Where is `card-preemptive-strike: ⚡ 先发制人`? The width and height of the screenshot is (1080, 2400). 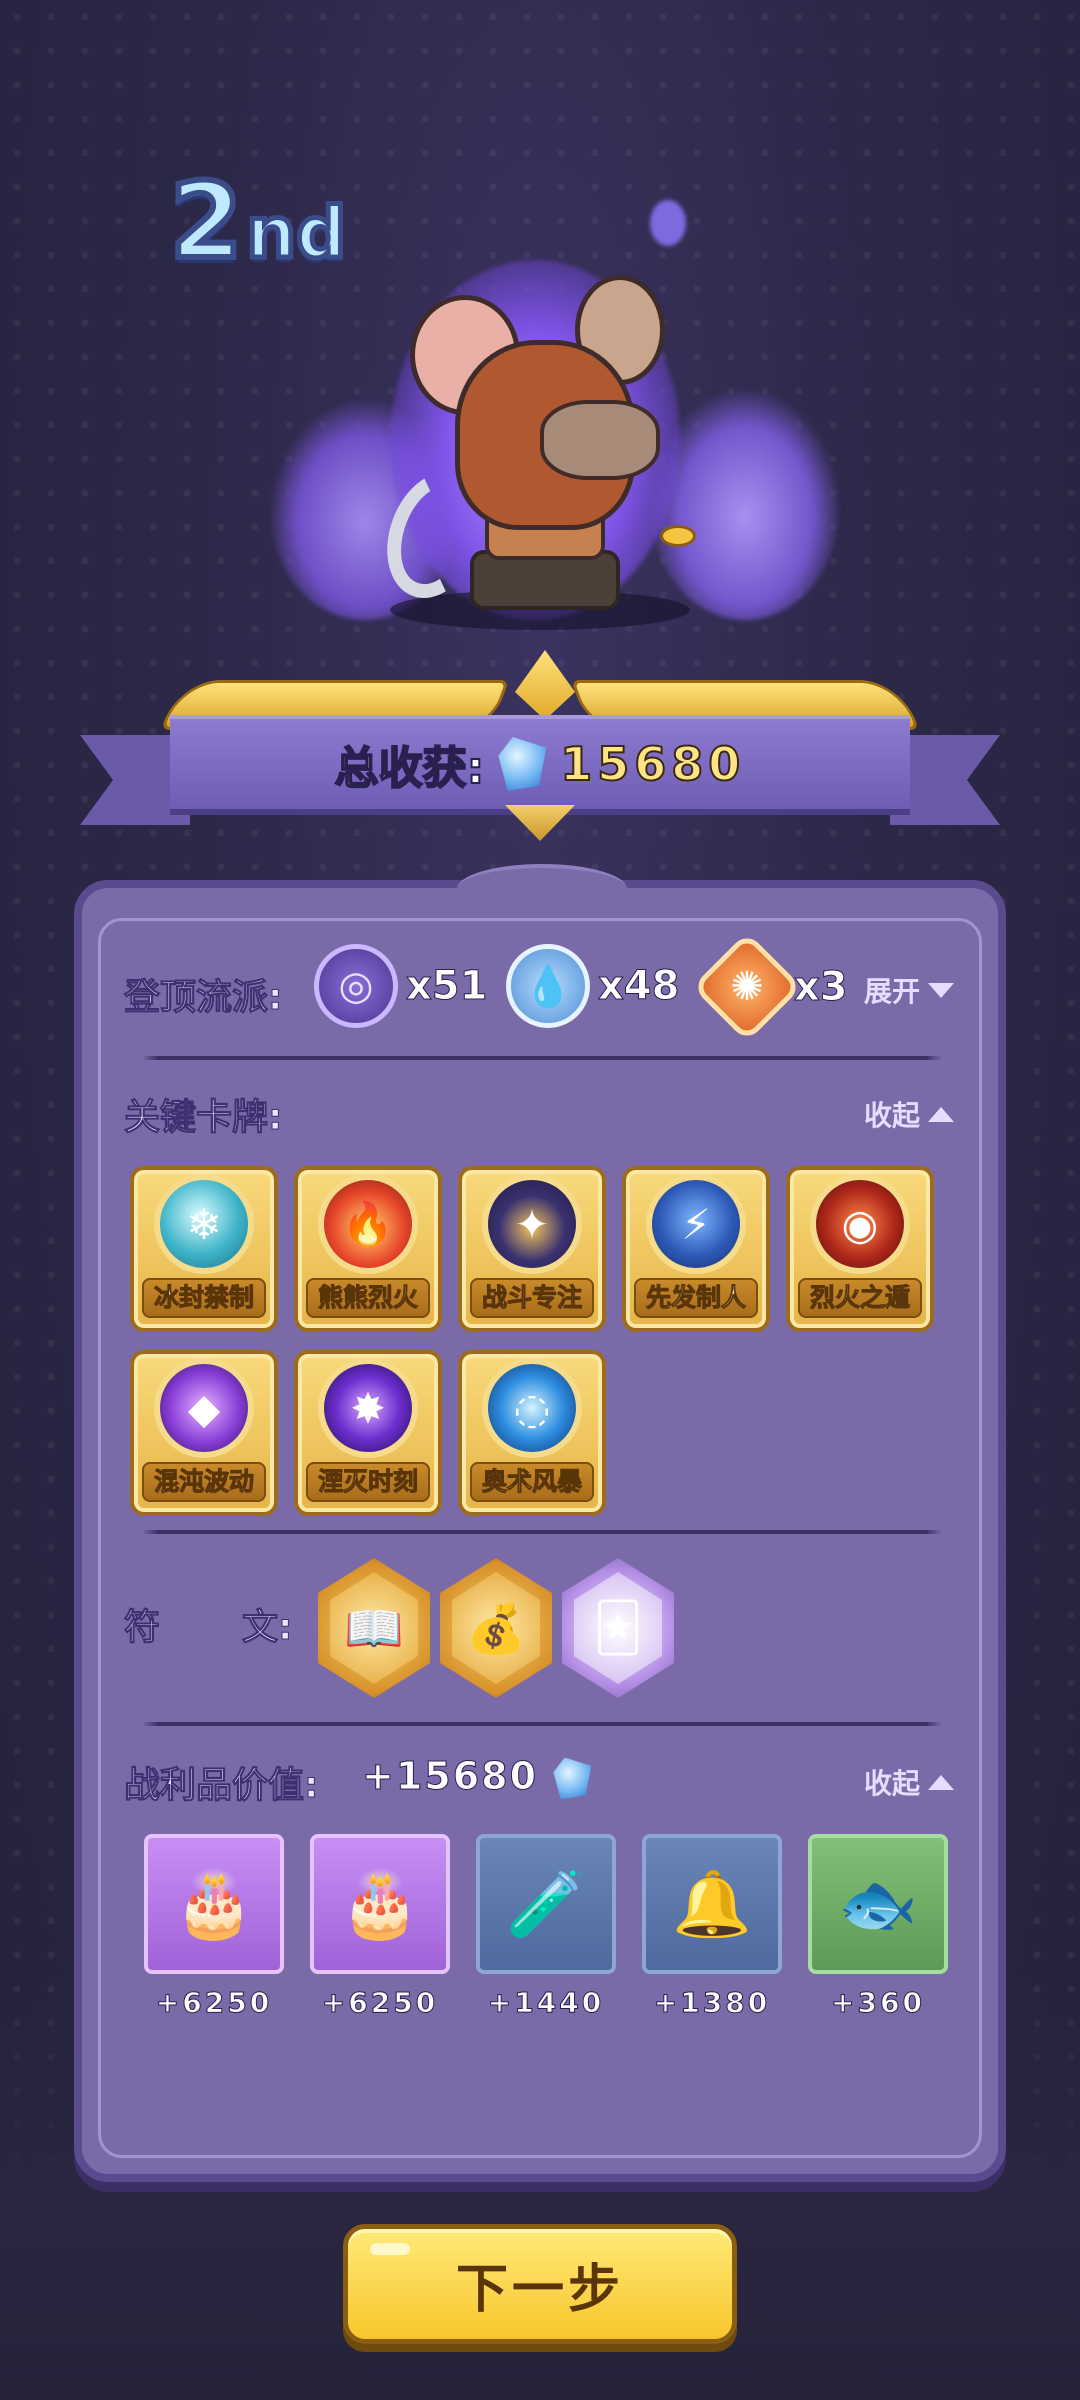 card-preemptive-strike: ⚡ 先发制人 is located at coordinates (696, 1249).